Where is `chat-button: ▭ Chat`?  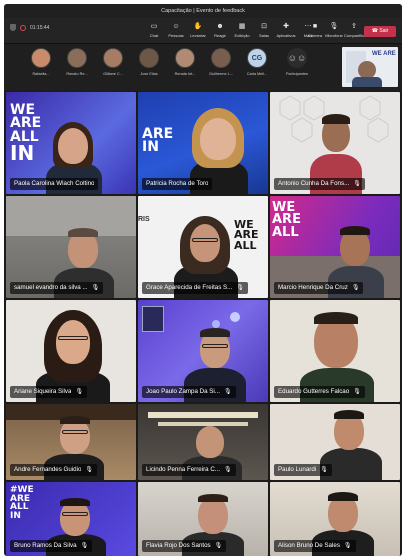
chat-button: ▭ Chat is located at coordinates (154, 31).